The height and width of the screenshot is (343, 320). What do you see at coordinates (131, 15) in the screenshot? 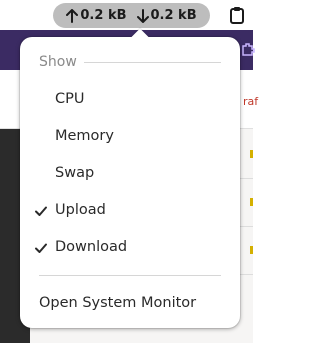
I see `network-speed-indicator: 0.2 kB 0.2 kB` at bounding box center [131, 15].